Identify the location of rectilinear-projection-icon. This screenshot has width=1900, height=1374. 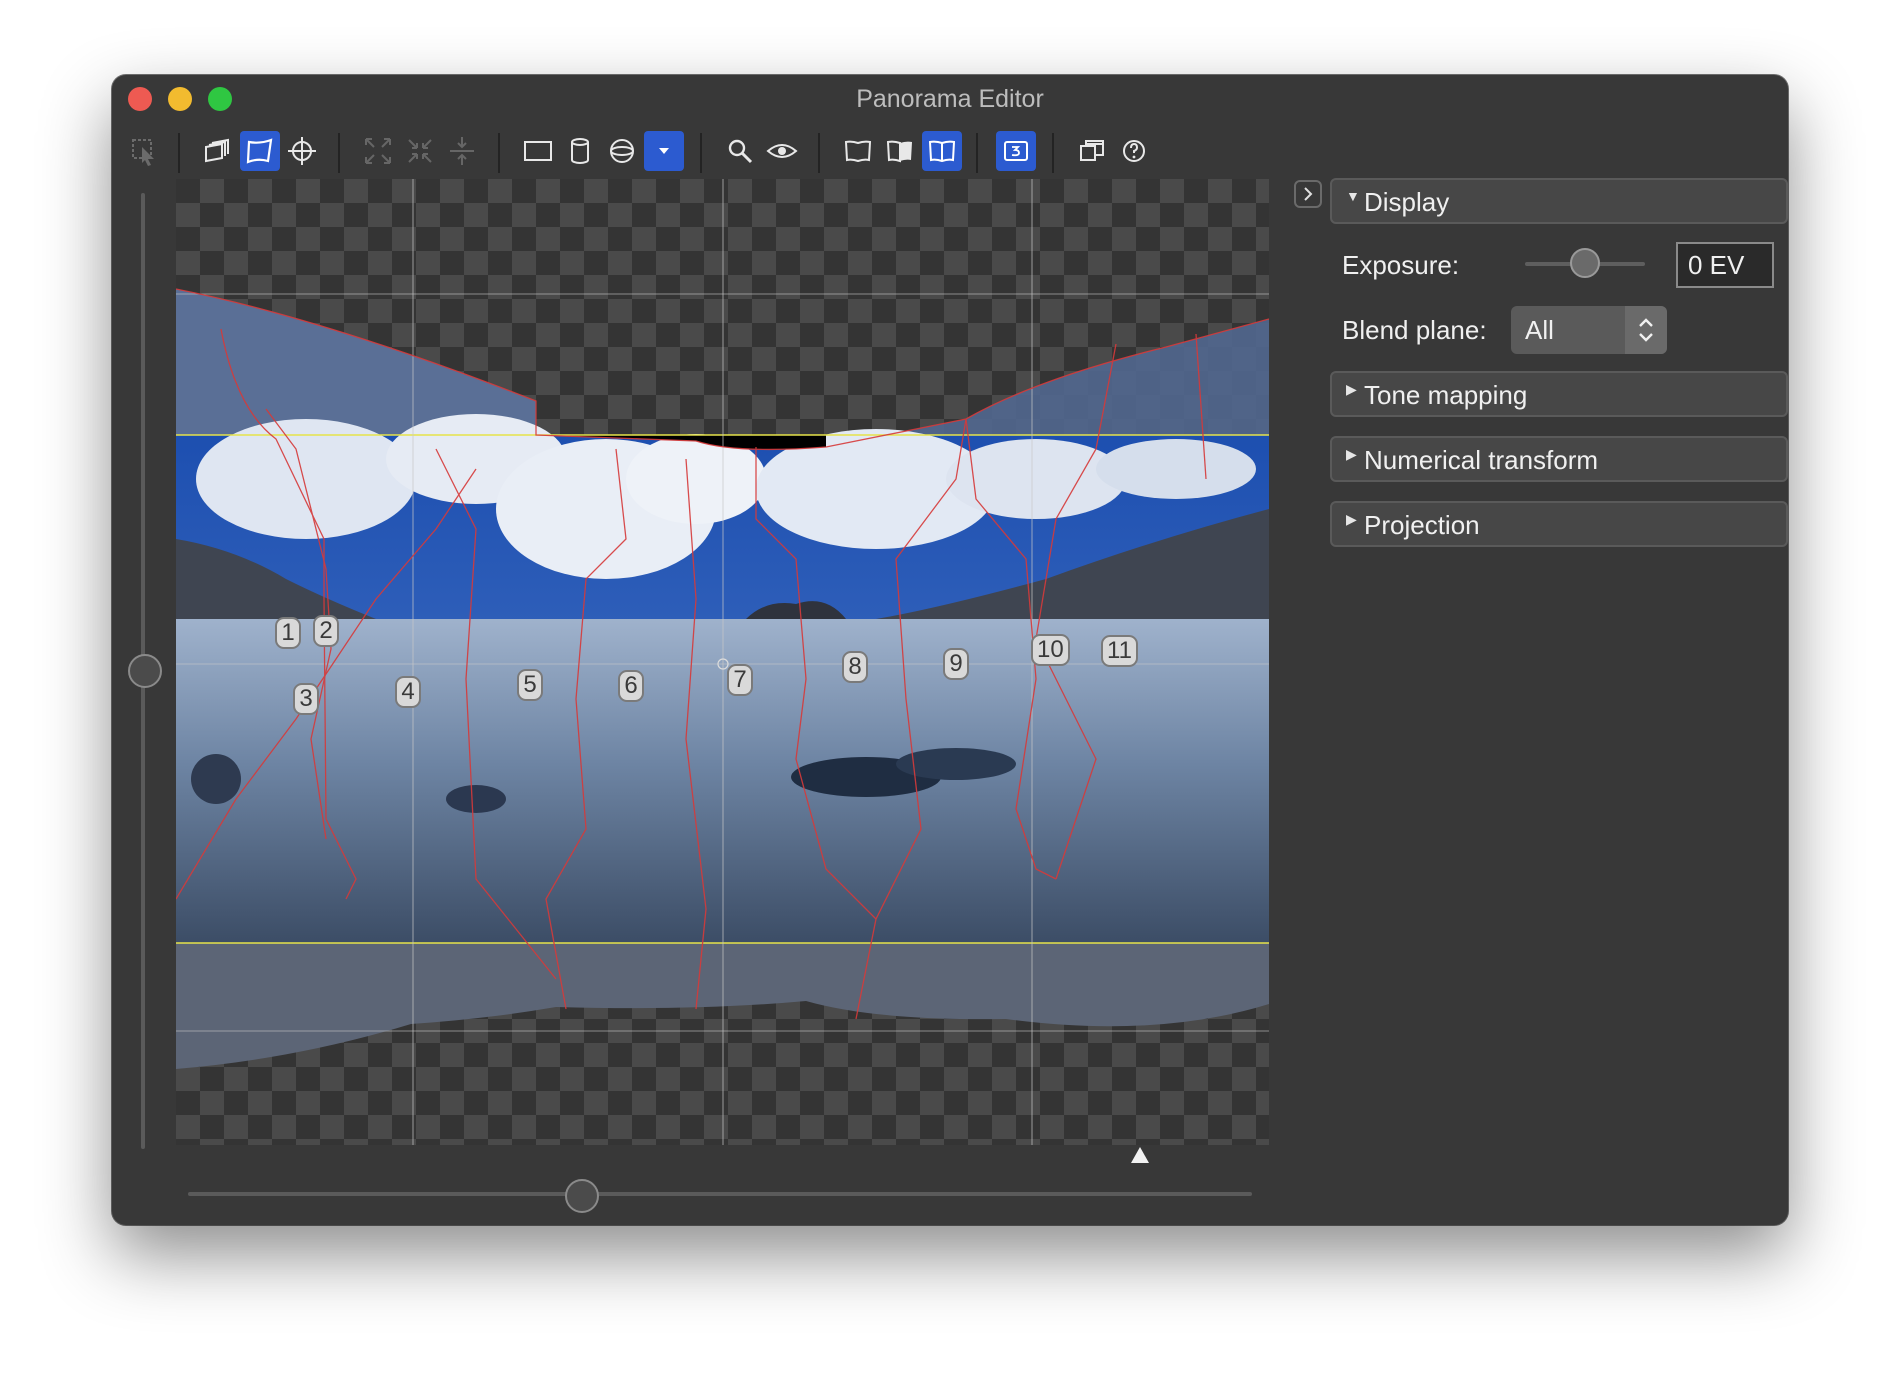
(538, 151).